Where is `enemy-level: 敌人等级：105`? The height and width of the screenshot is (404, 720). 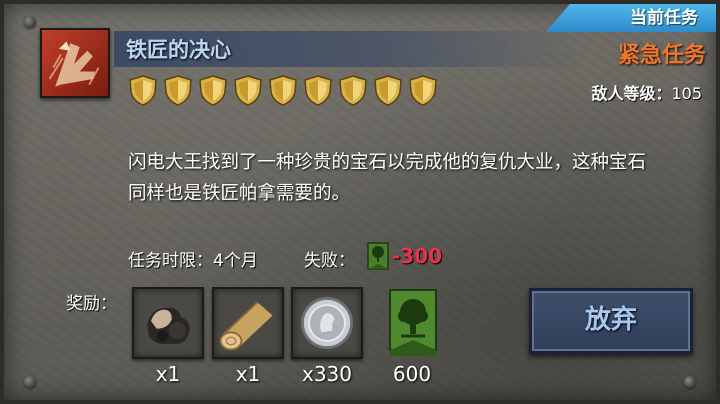
enemy-level: 敌人等级：105 is located at coordinates (646, 92).